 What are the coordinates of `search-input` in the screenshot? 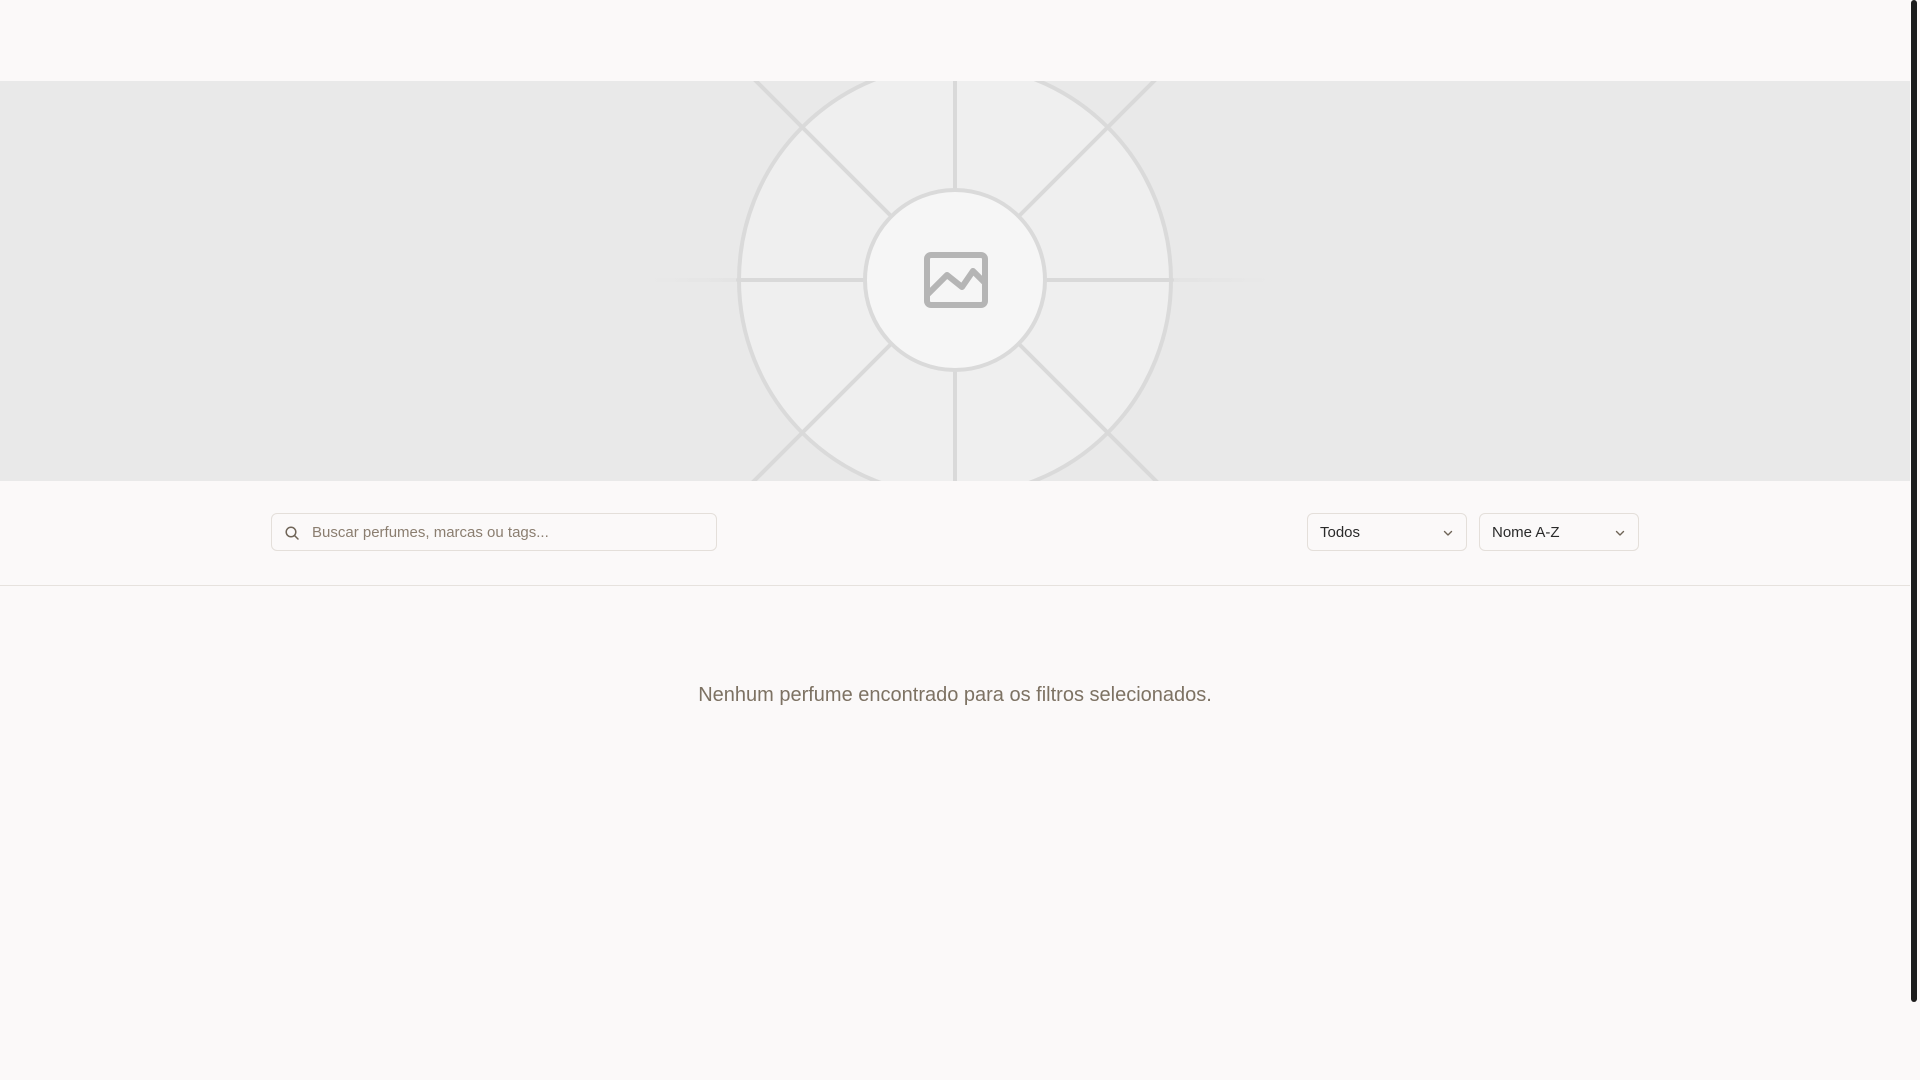 It's located at (510, 532).